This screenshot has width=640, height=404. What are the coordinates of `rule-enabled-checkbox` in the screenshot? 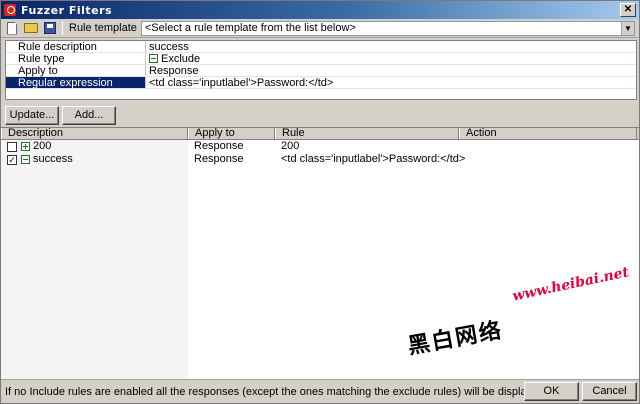 It's located at (12, 146).